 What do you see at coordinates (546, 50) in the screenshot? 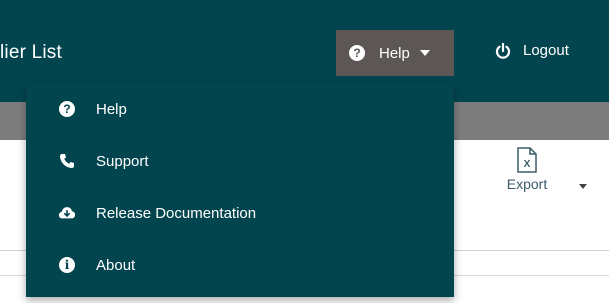
I see `logout-label: Logout` at bounding box center [546, 50].